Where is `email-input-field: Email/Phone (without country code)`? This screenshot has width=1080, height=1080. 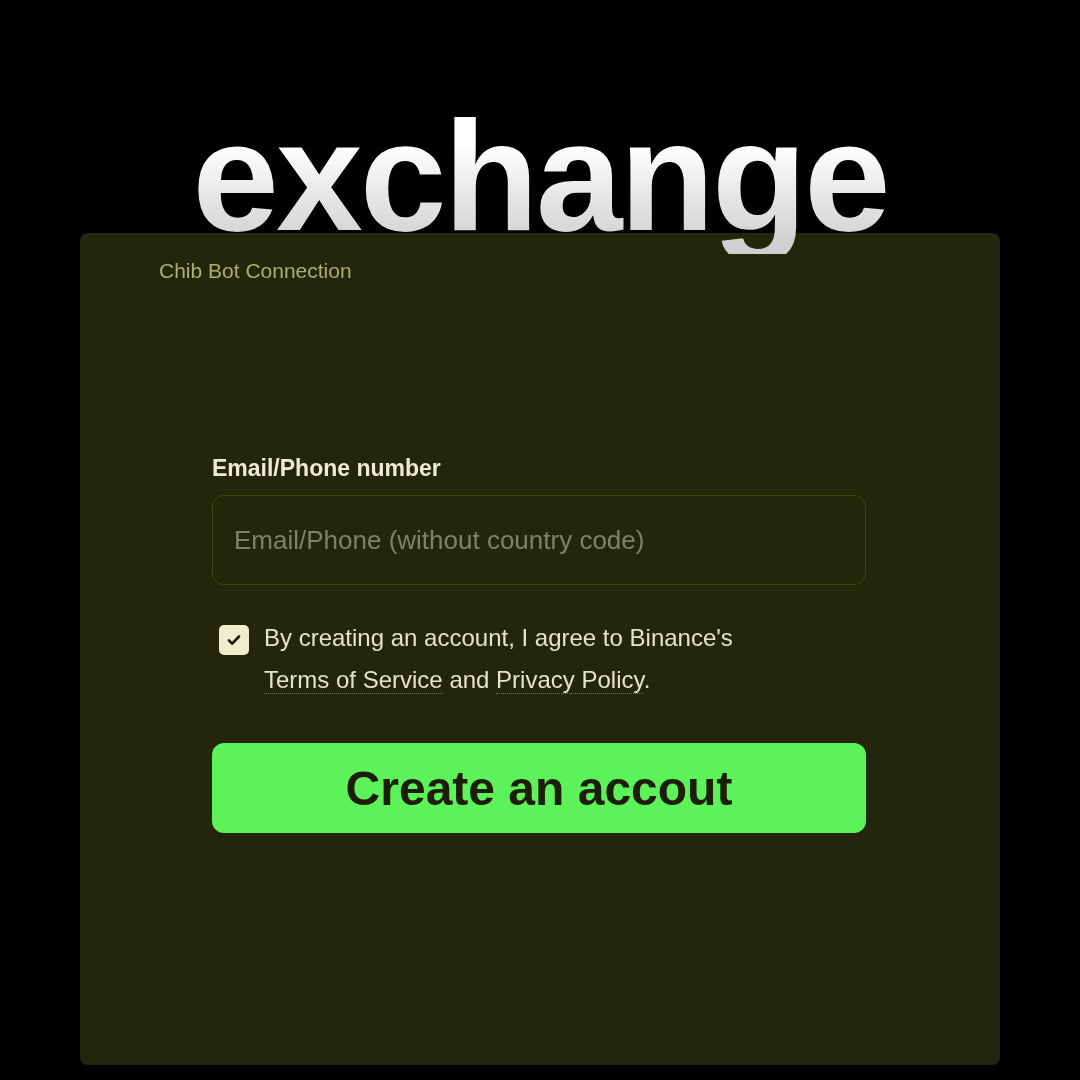 email-input-field: Email/Phone (without country code) is located at coordinates (539, 540).